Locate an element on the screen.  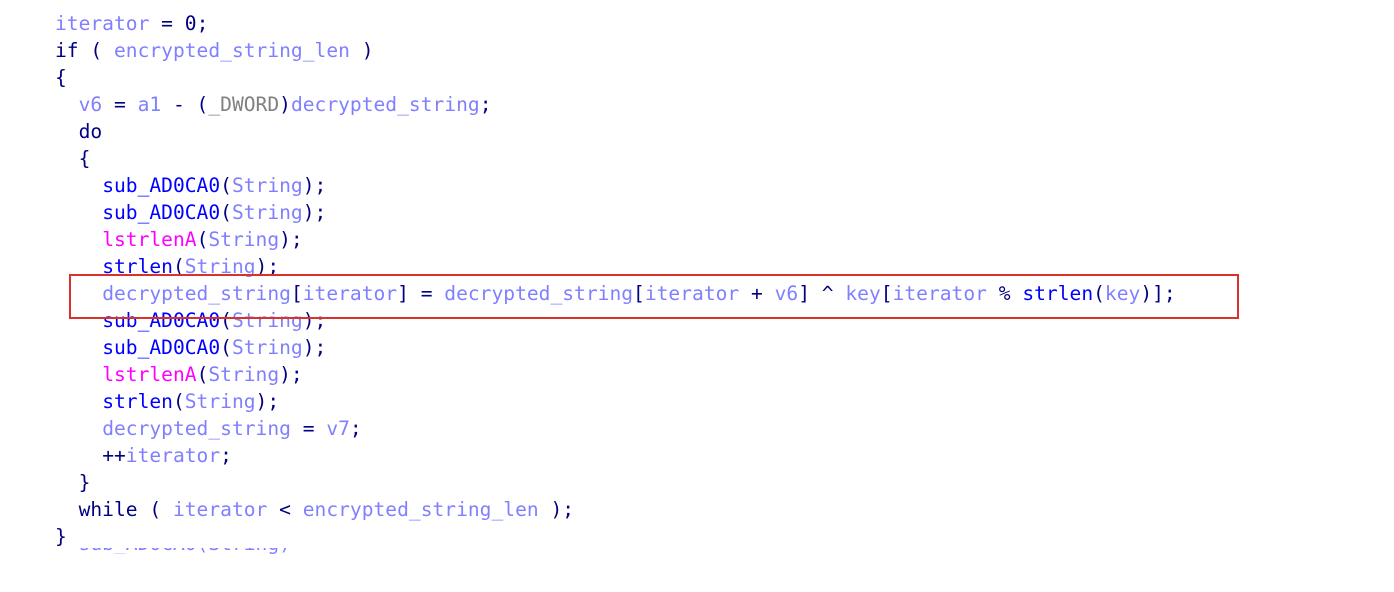
code-line: iterator = 0; is located at coordinates (615, 23).